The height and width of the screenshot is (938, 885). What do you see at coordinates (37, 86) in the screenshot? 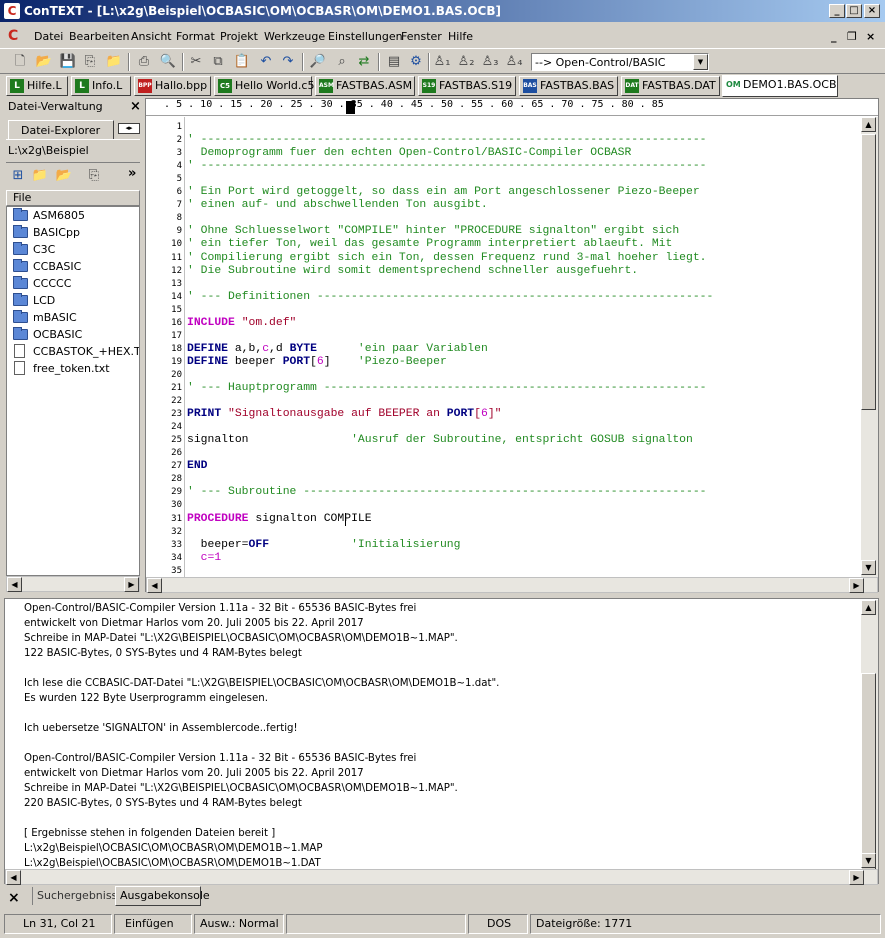
I see `tab-hilfe: L Hilfe.L` at bounding box center [37, 86].